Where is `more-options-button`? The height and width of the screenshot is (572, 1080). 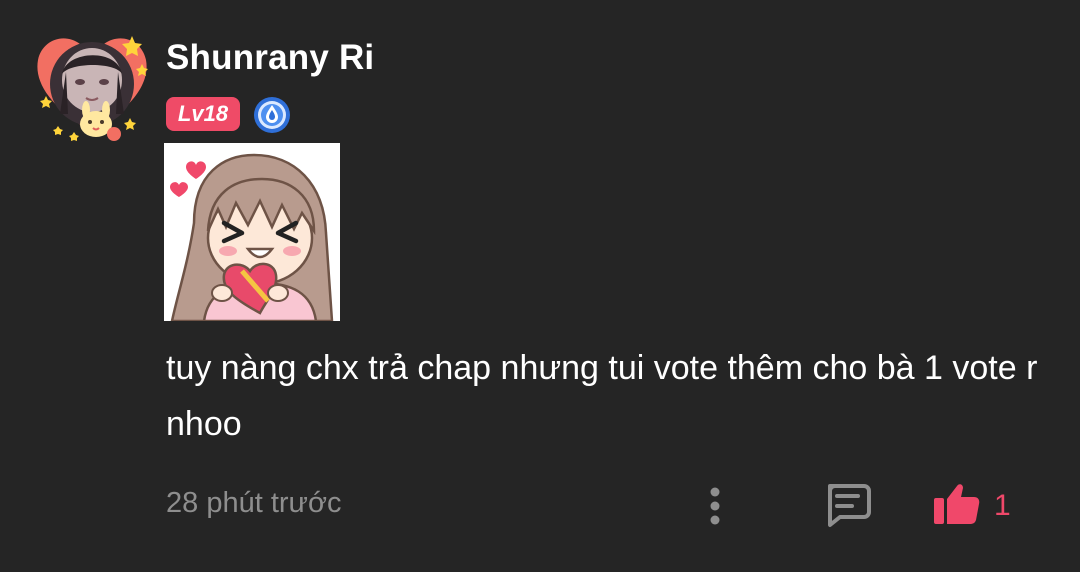
more-options-button is located at coordinates (715, 506).